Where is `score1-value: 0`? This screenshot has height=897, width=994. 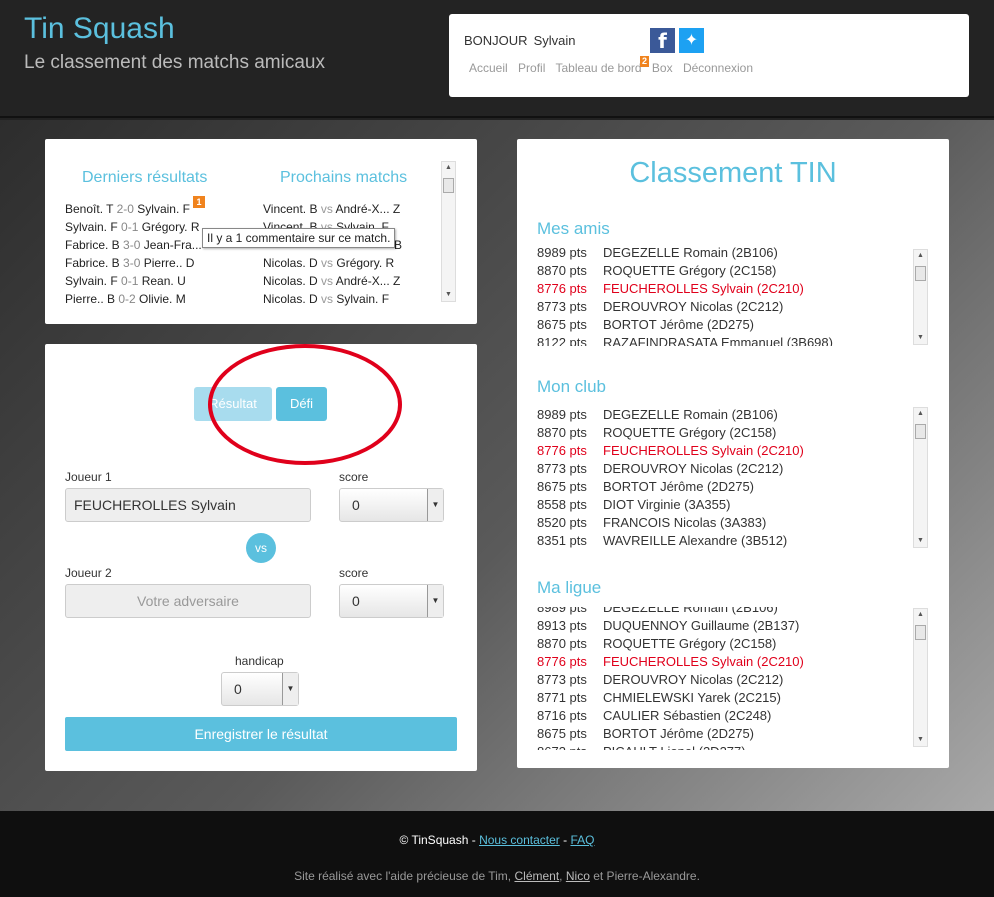
score1-value: 0 is located at coordinates (356, 505).